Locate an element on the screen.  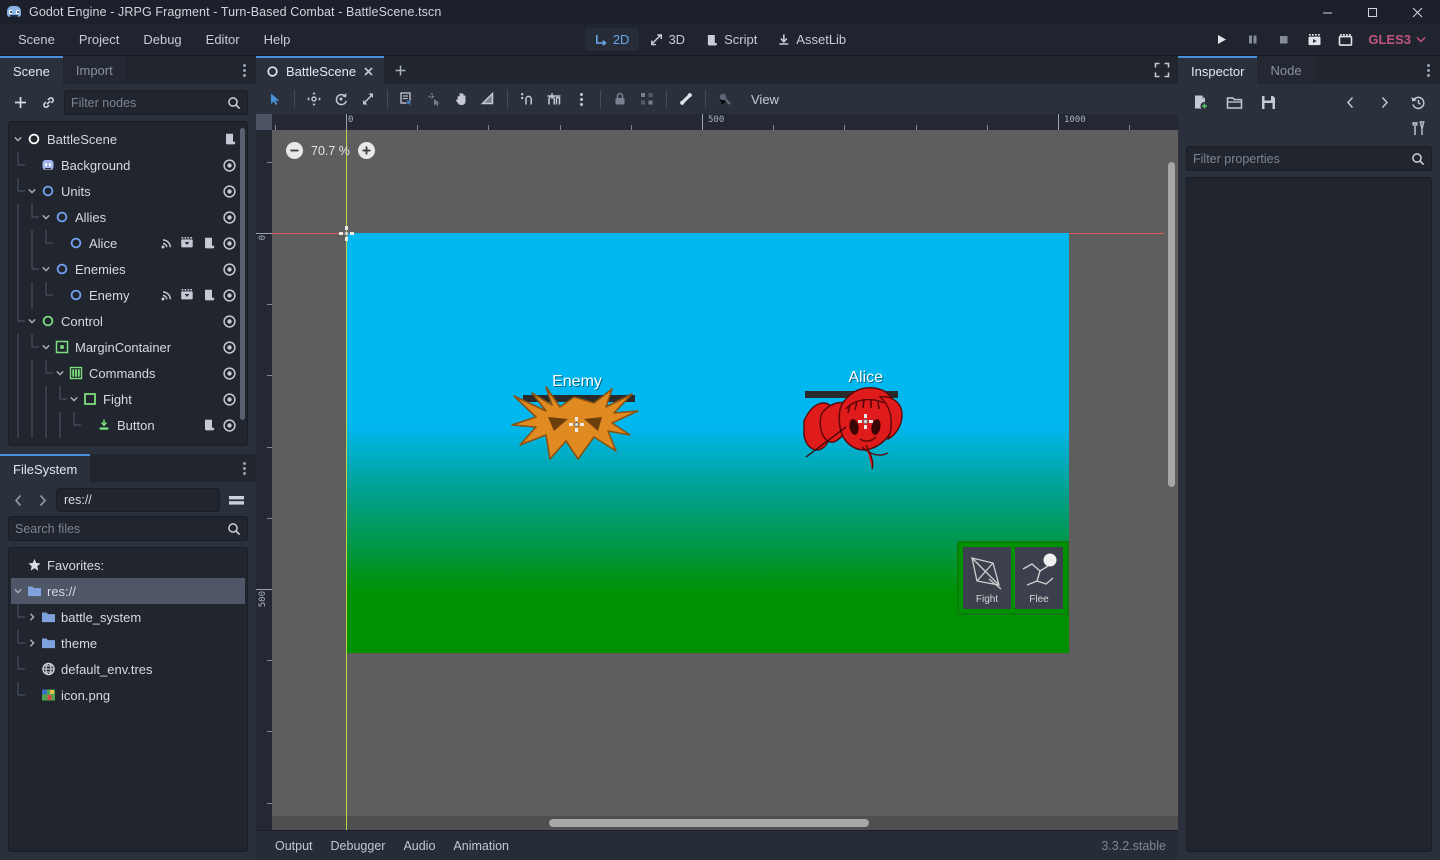
snap-options-button is located at coordinates (581, 99).